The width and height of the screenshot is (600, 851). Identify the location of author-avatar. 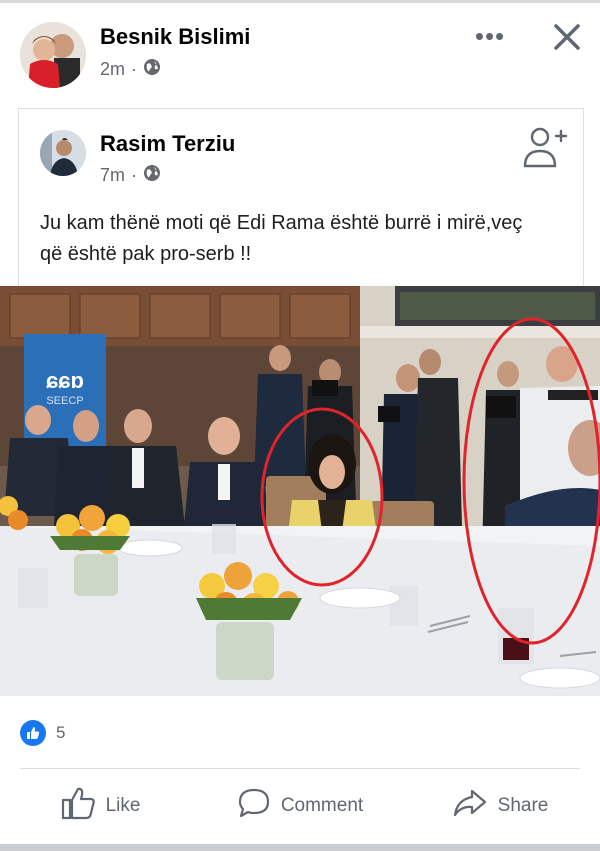
(53, 55).